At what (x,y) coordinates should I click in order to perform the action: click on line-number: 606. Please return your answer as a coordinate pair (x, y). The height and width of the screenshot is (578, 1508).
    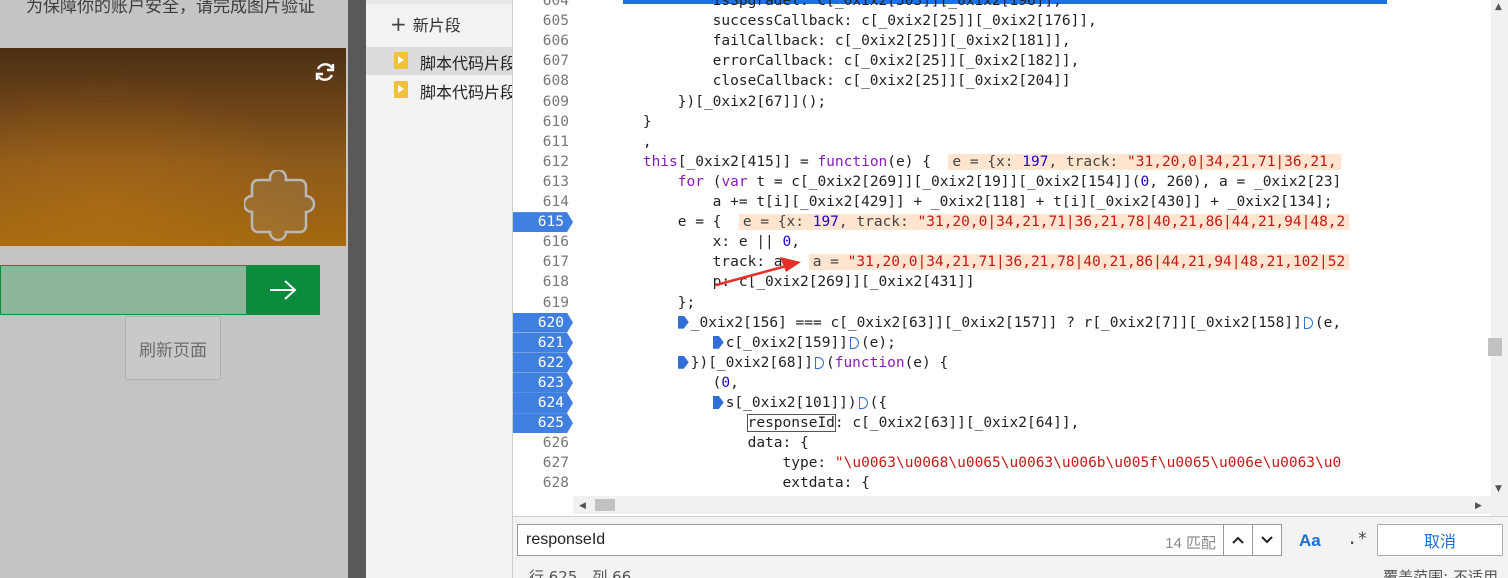
    Looking at the image, I should click on (543, 41).